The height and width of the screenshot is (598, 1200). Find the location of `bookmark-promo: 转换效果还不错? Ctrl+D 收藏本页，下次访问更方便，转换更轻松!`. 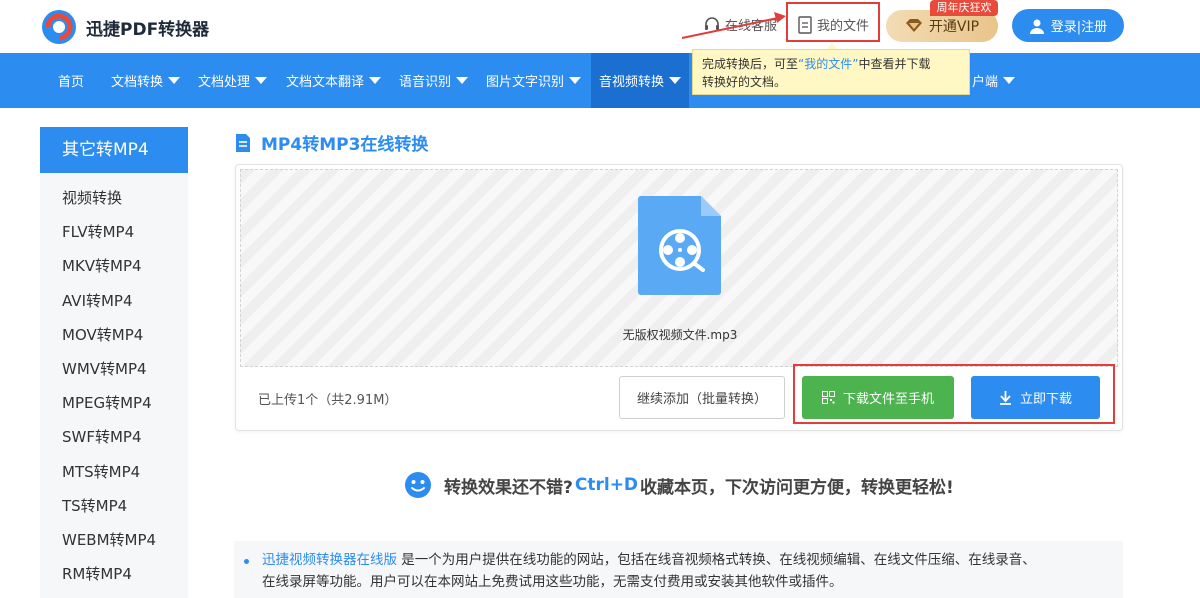

bookmark-promo: 转换效果还不错? Ctrl+D 收藏本页，下次访问更方便，转换更轻松! is located at coordinates (679, 485).